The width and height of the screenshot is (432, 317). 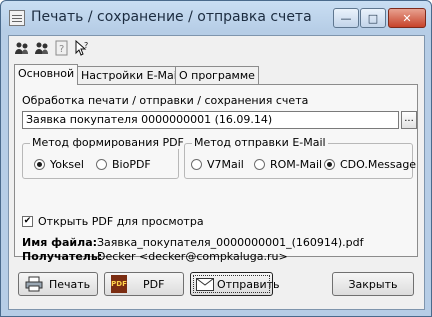 I want to click on close-button-label: Закрыть, so click(x=373, y=284).